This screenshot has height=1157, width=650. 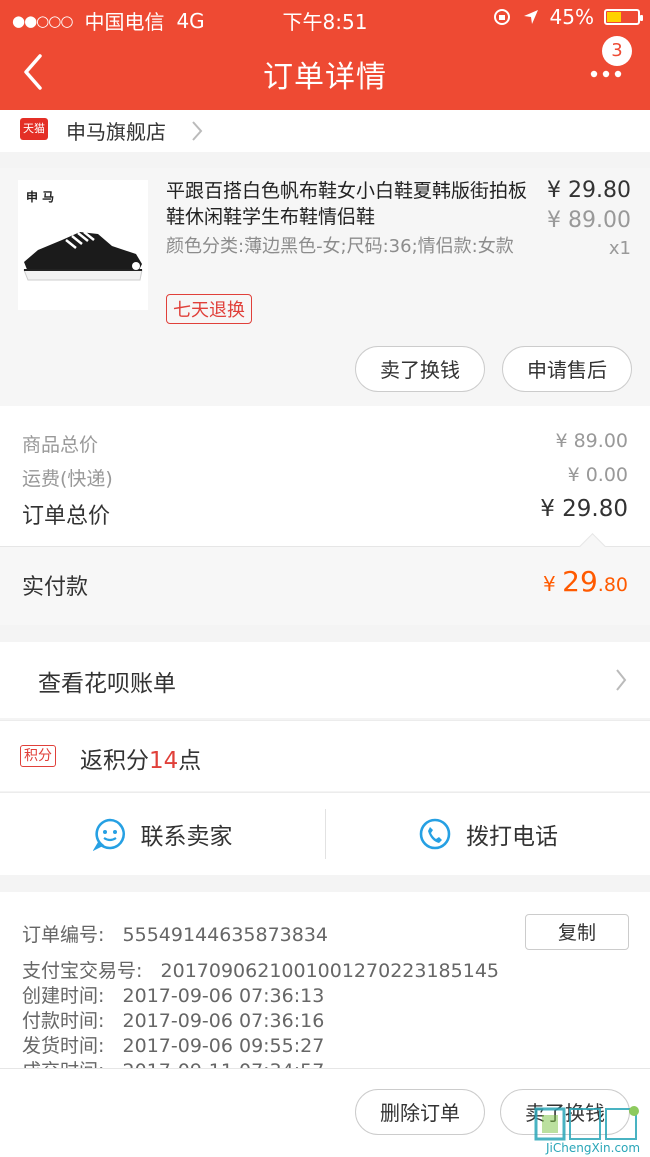 I want to click on paid-amount: ¥ 29.80, so click(x=585, y=581).